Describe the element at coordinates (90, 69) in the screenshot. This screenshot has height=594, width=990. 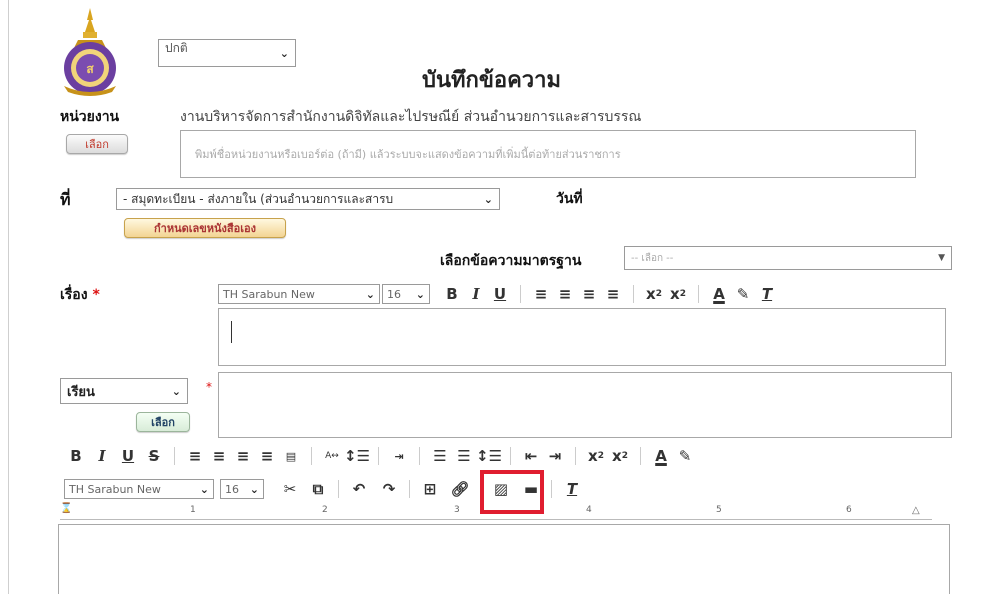
I see `svg-text: ส` at that location.